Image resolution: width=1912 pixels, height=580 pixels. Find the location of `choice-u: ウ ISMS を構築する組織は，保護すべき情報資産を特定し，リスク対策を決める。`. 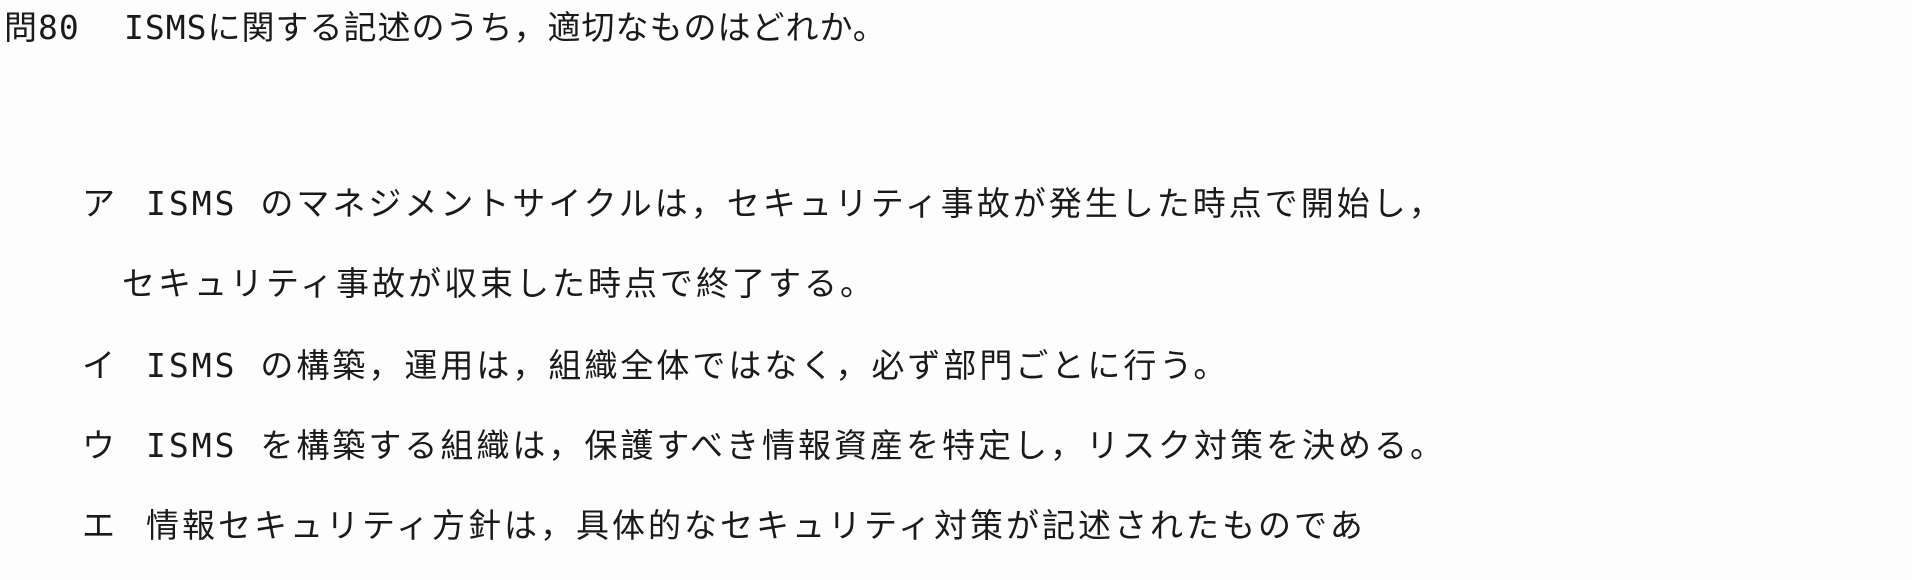

choice-u: ウ ISMS を構築する組織は，保護すべき情報資産を特定し，リスク対策を決める。 is located at coordinates (764, 446).